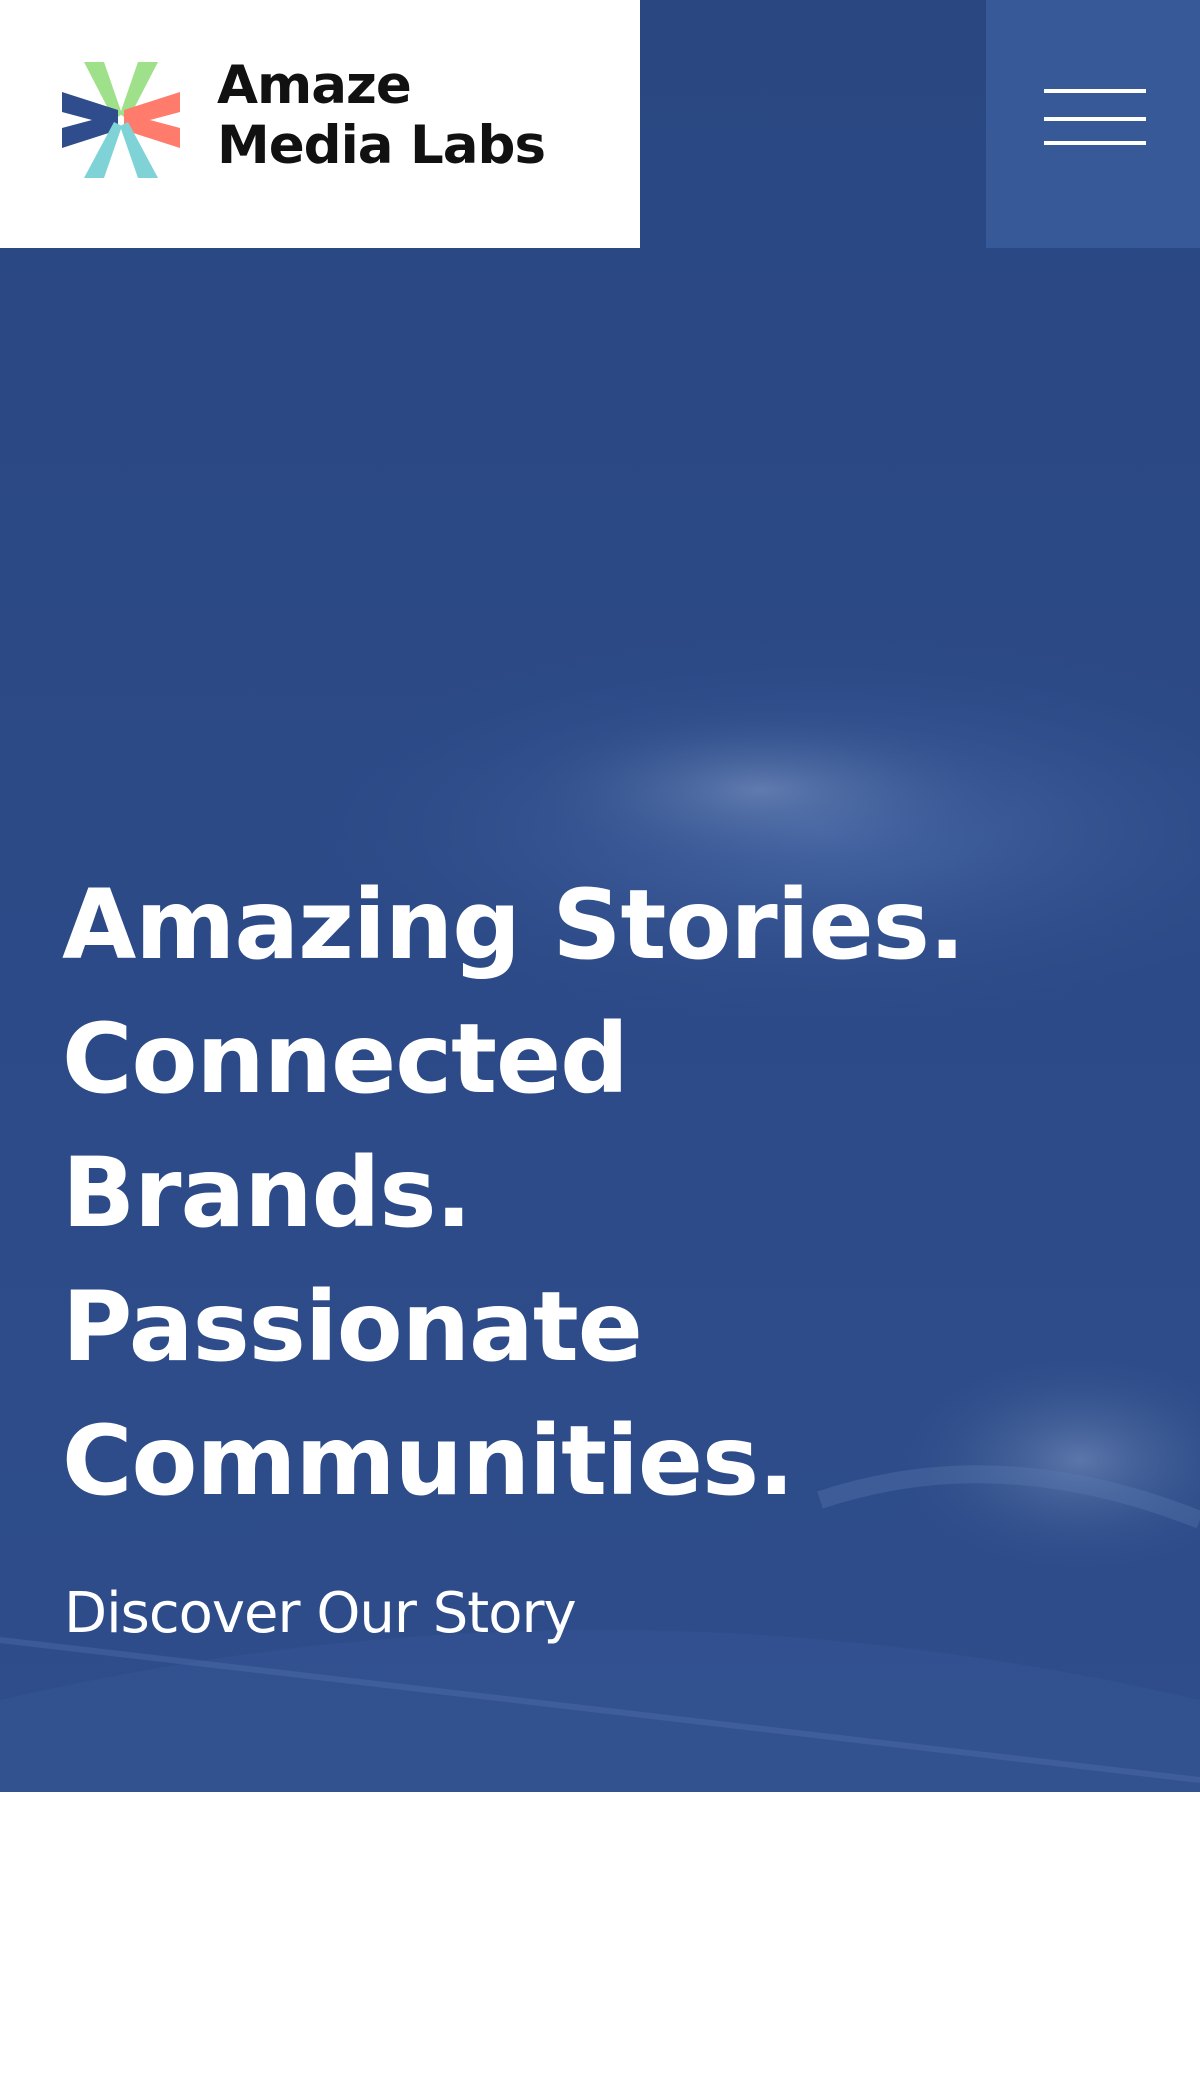 The height and width of the screenshot is (2074, 1200). What do you see at coordinates (1093, 124) in the screenshot?
I see `menu-button` at bounding box center [1093, 124].